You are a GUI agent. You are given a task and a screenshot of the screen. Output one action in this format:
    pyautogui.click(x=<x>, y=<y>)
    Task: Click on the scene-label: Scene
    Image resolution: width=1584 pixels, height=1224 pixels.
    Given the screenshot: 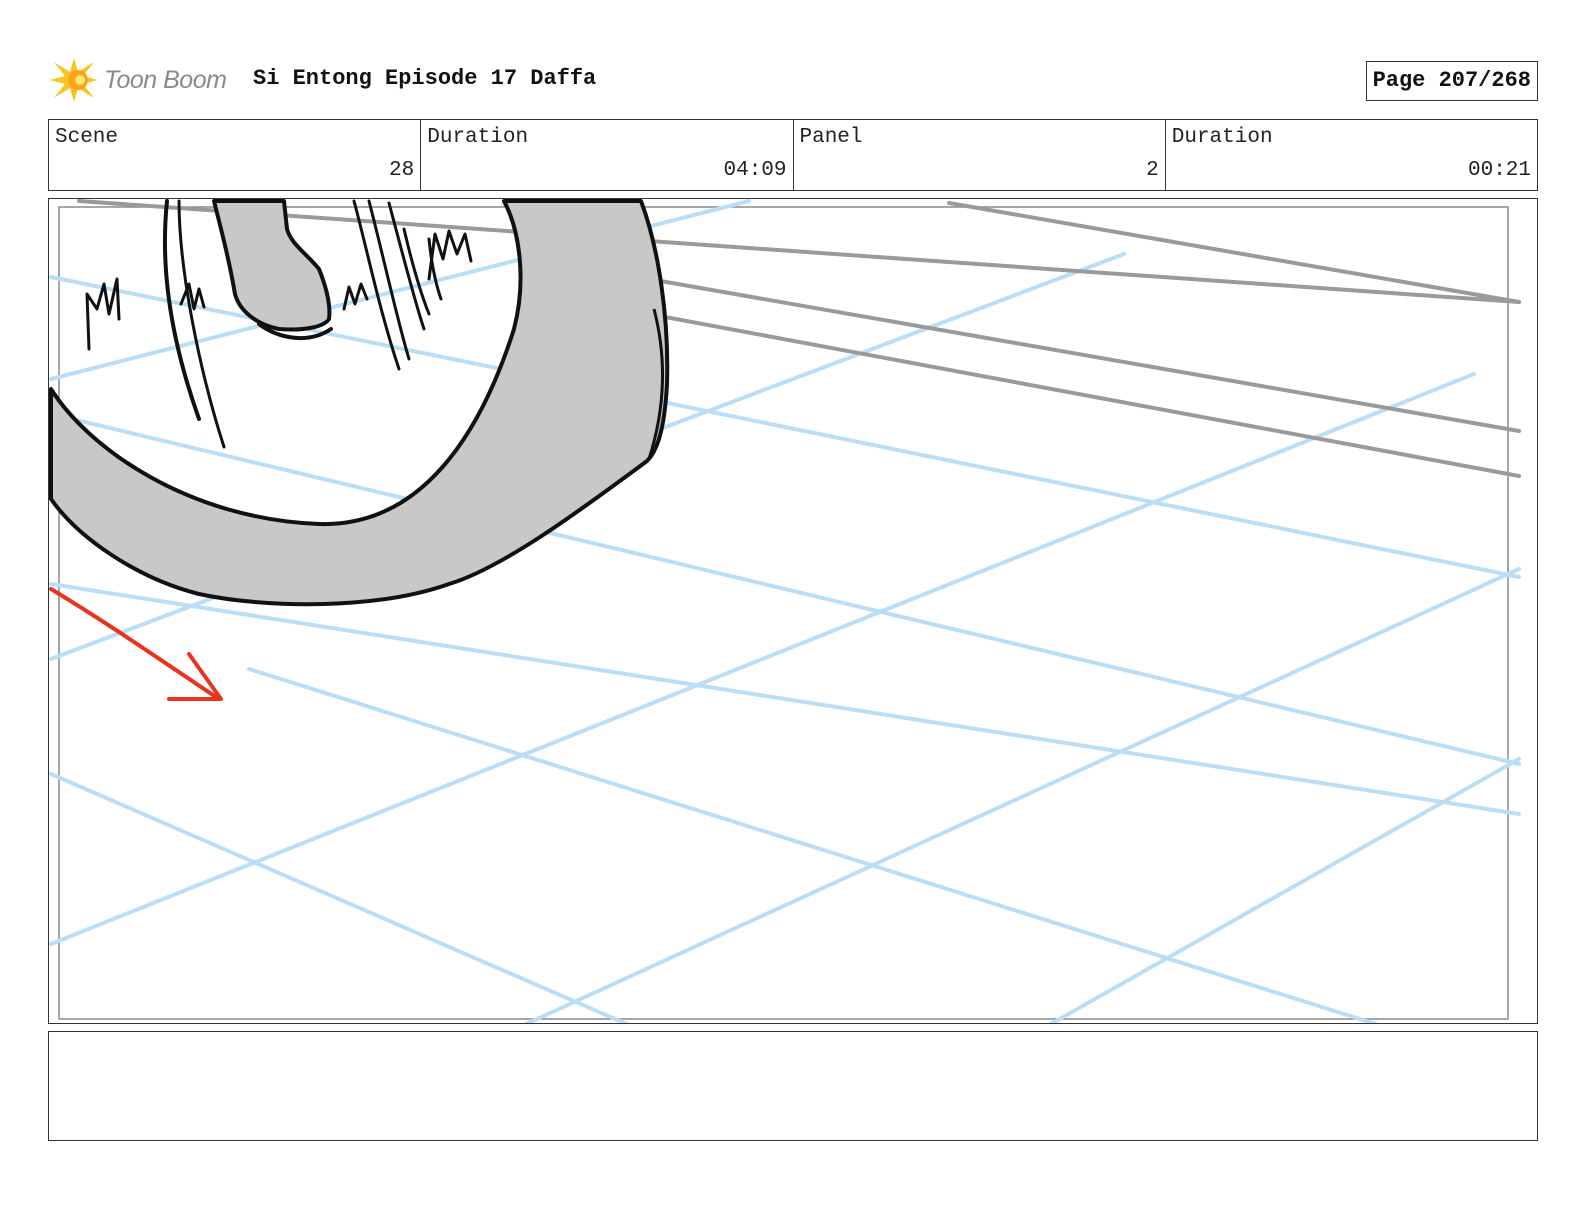 What is the action you would take?
    pyautogui.click(x=87, y=137)
    